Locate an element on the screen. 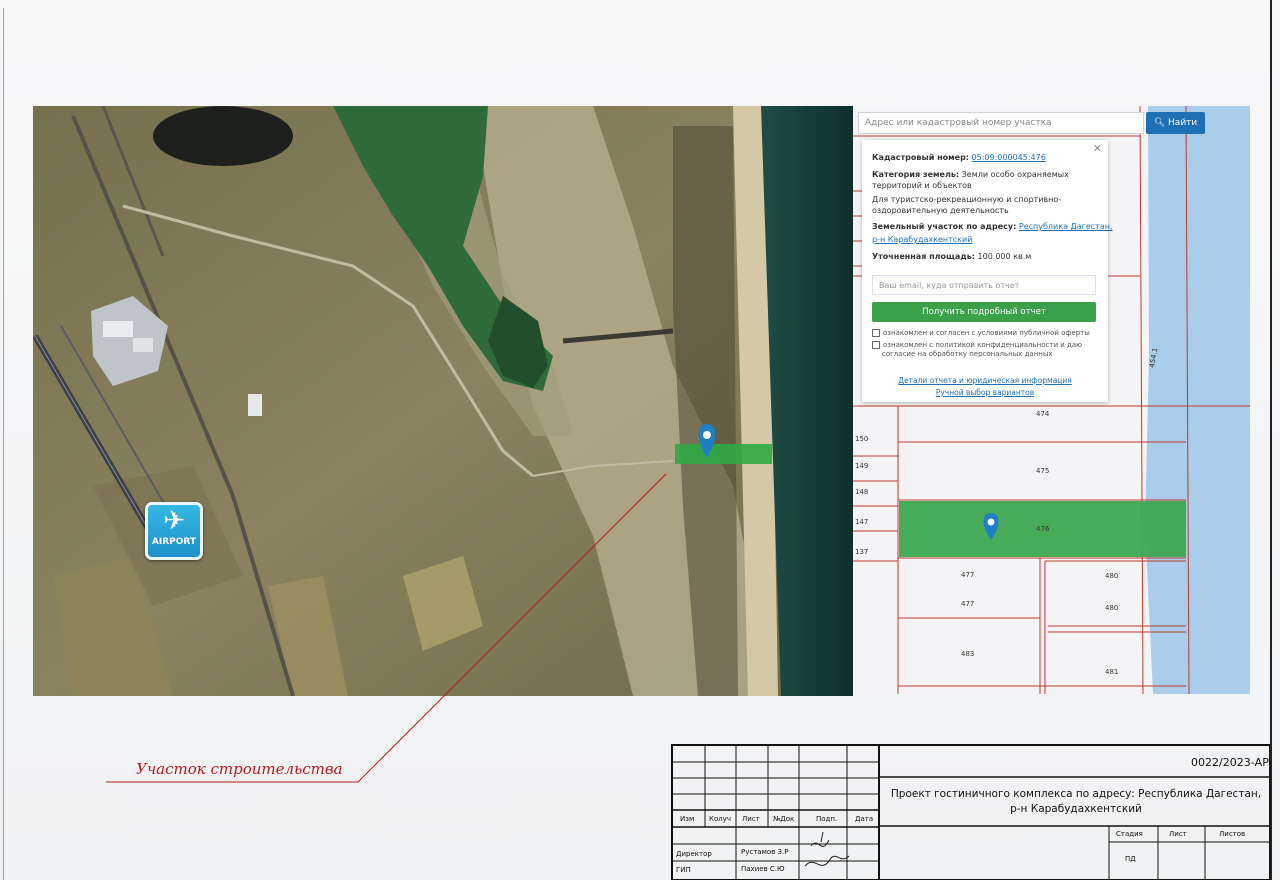 The image size is (1280, 880). person-name: Рустамов З.Р is located at coordinates (765, 852).